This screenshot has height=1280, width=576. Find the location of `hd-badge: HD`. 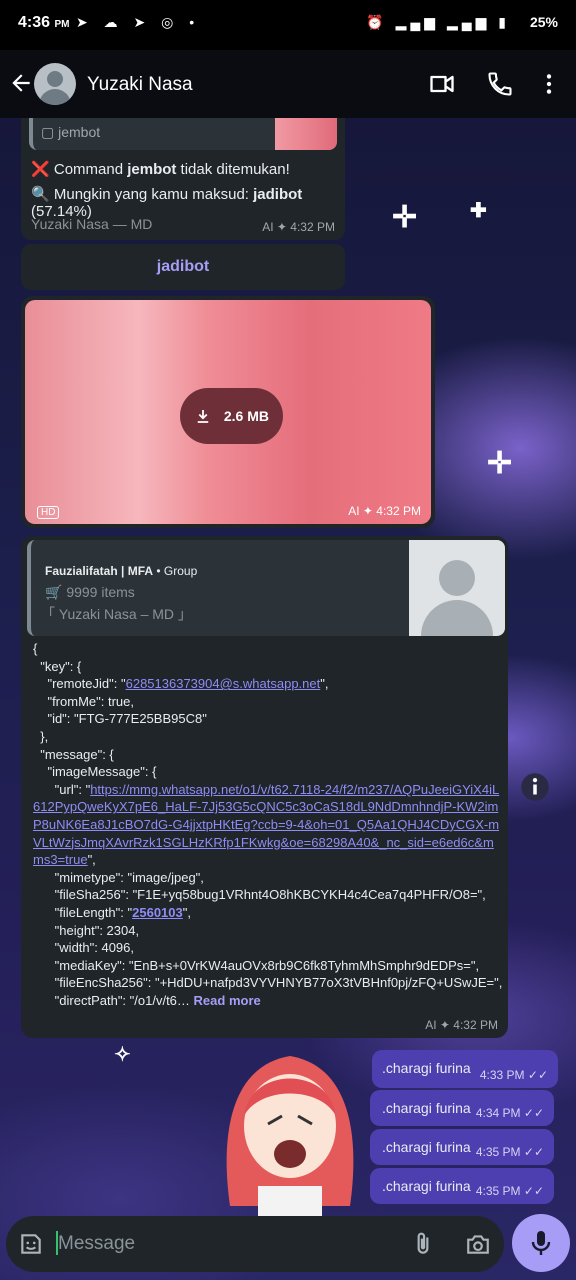

hd-badge: HD is located at coordinates (48, 512).